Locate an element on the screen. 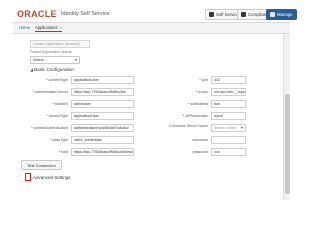 The image size is (320, 240). left-gutter is located at coordinates (6, 100).